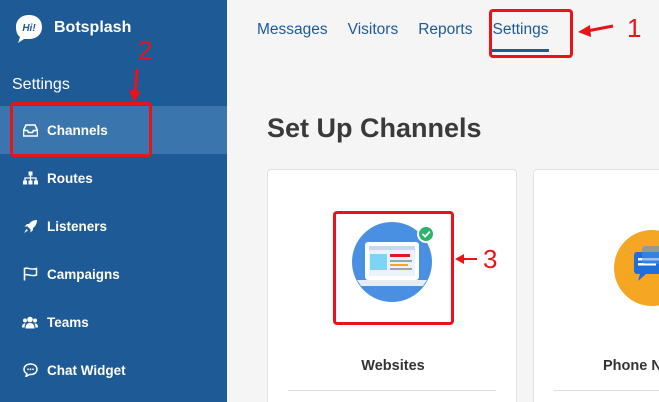 The image size is (659, 402). What do you see at coordinates (490, 259) in the screenshot?
I see `annotation-number-3: 3` at bounding box center [490, 259].